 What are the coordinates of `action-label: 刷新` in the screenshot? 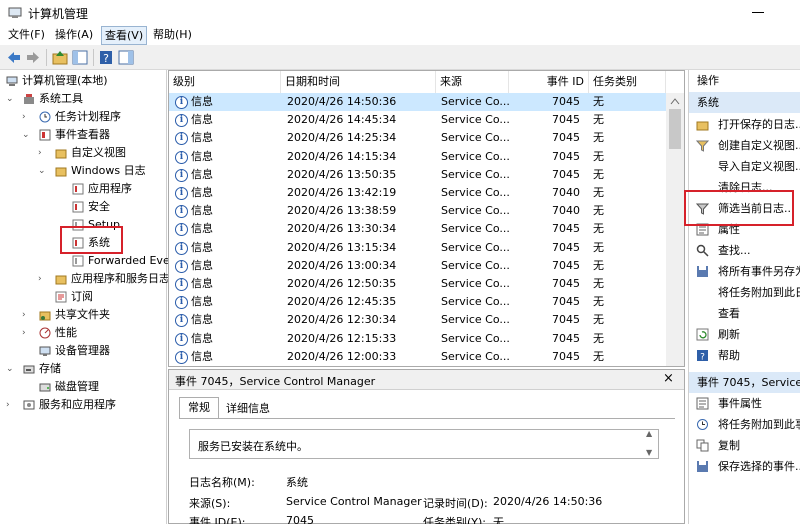 It's located at (729, 334).